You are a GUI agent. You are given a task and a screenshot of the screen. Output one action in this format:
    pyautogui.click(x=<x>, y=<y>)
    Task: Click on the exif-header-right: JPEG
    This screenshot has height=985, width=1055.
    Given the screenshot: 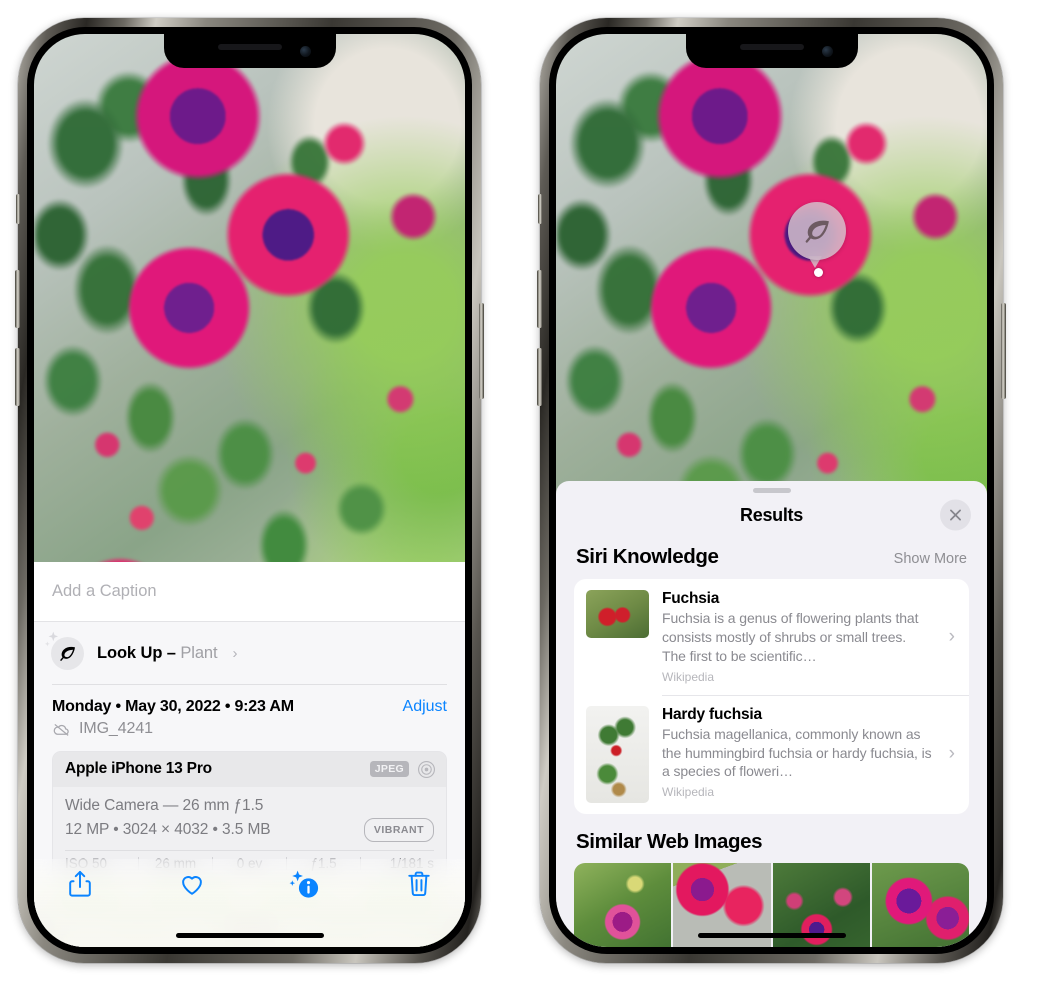 What is the action you would take?
    pyautogui.click(x=402, y=769)
    